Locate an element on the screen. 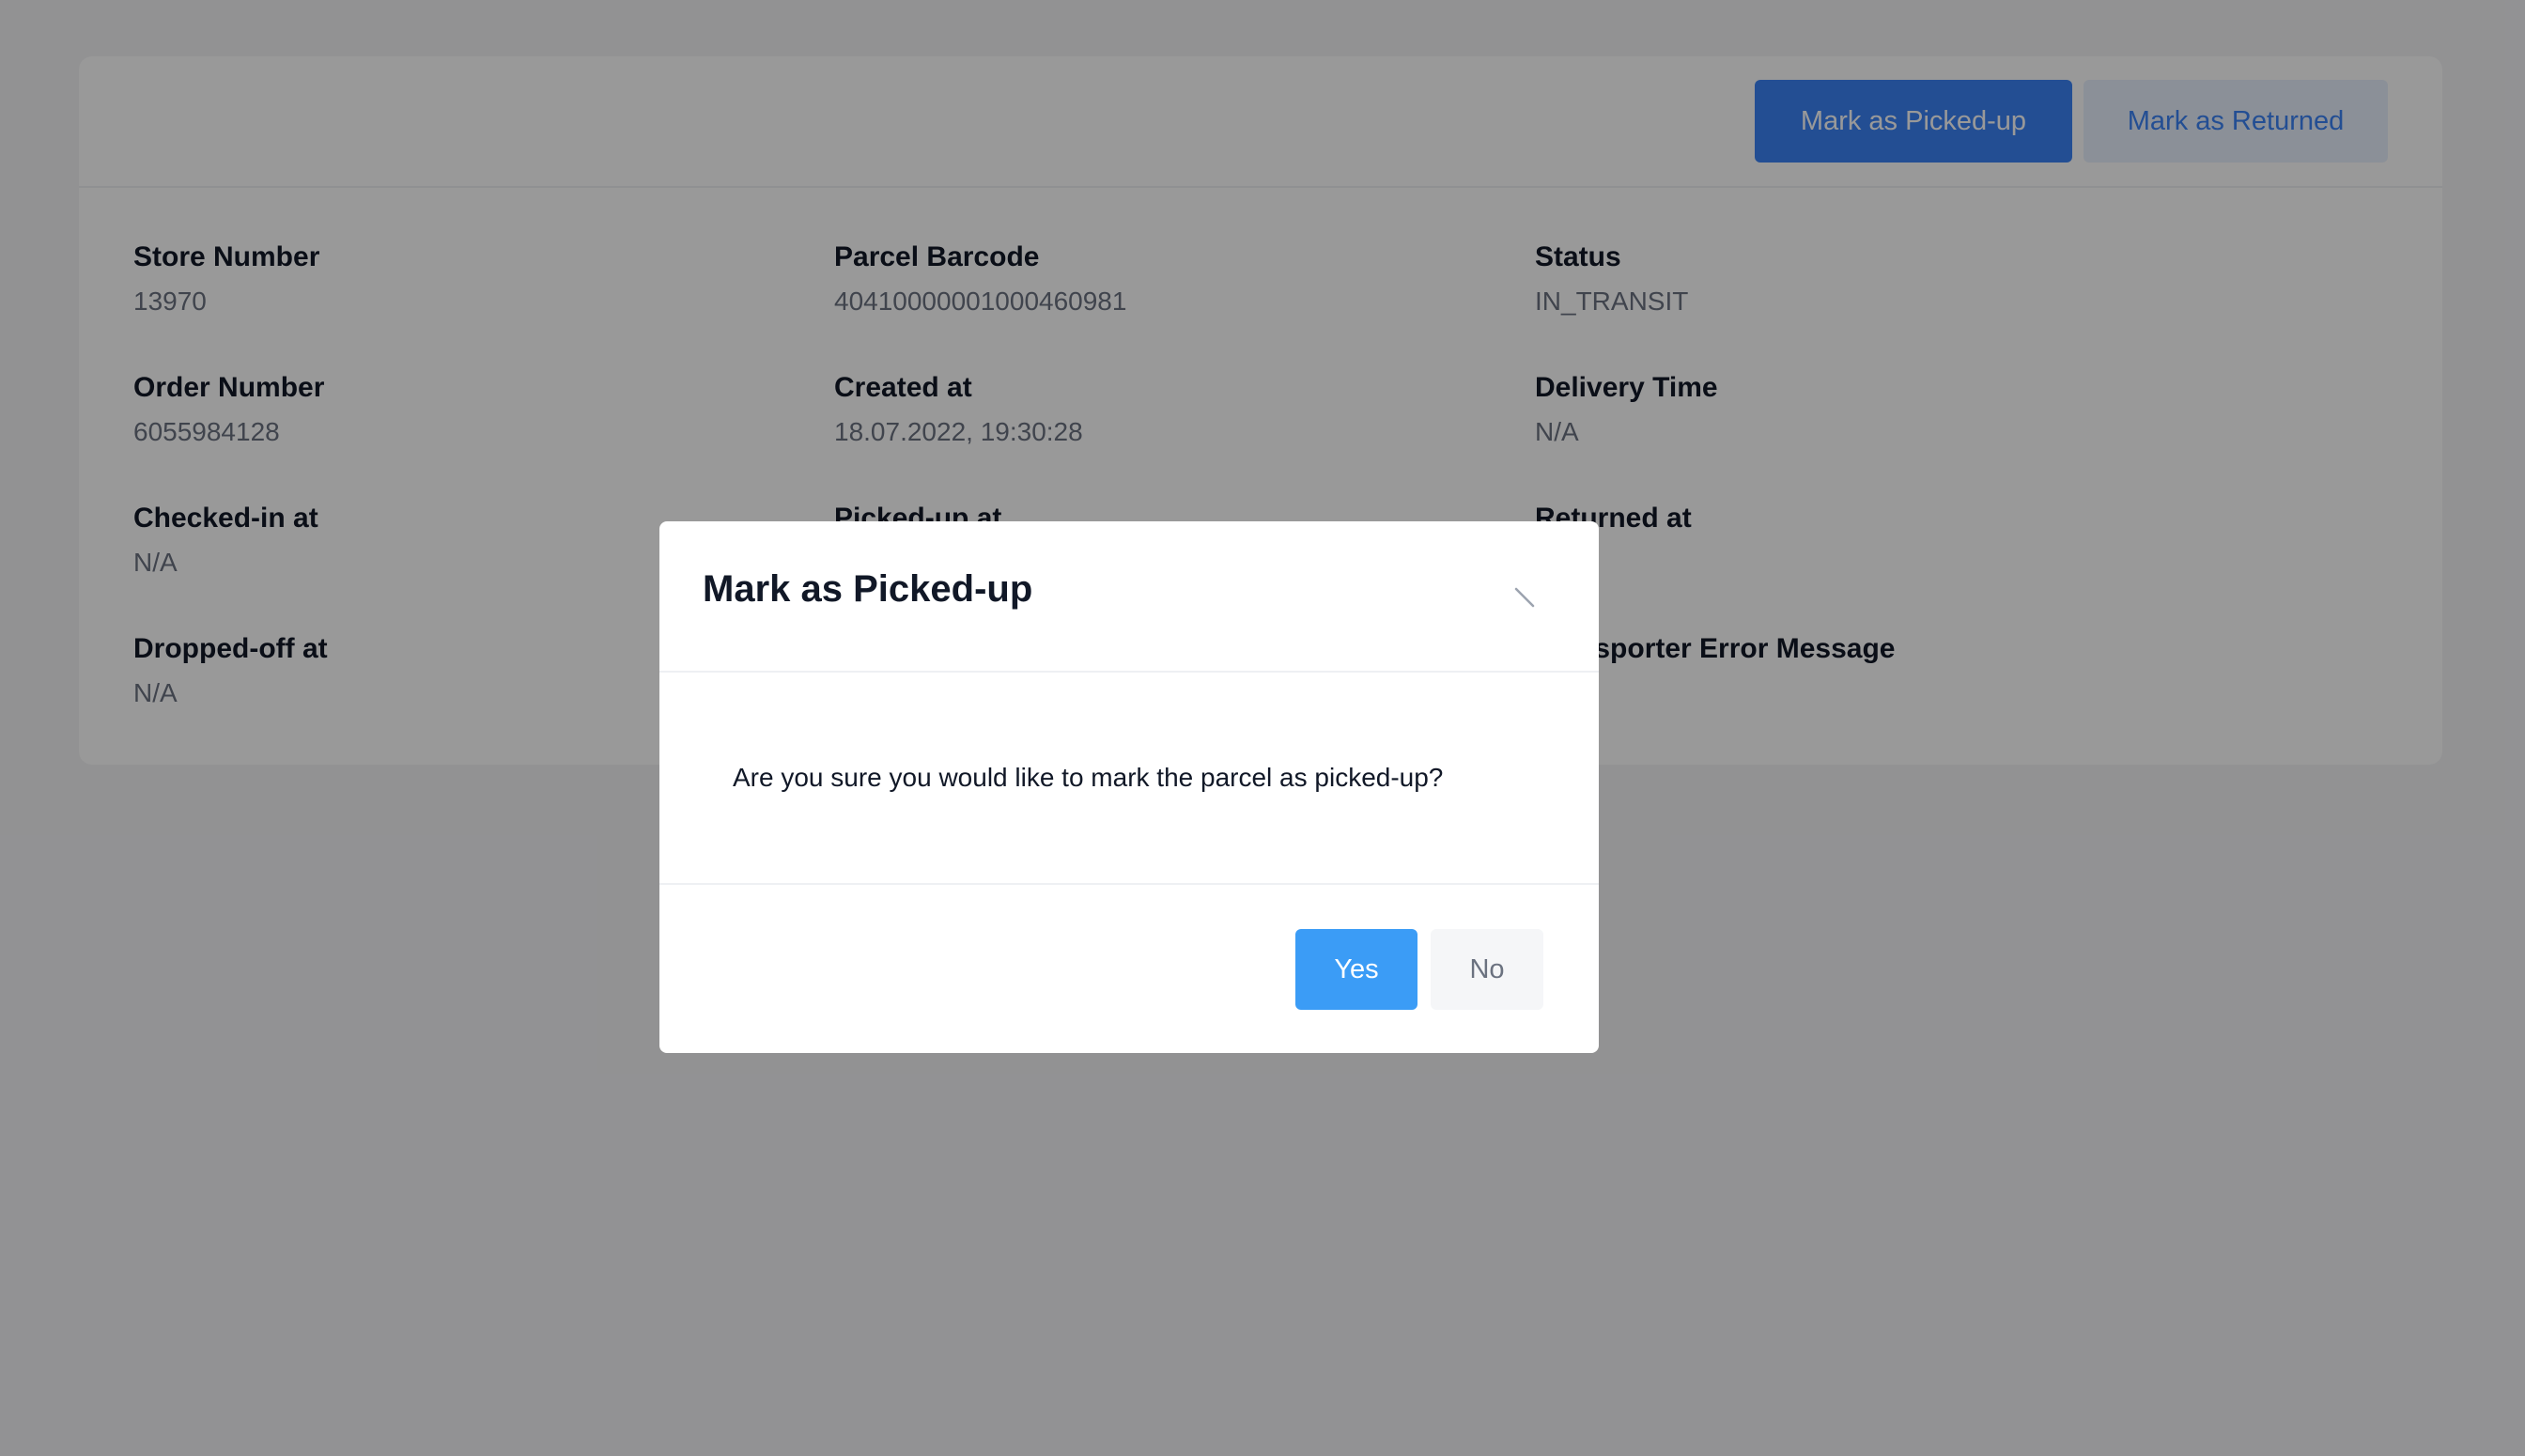 Image resolution: width=2525 pixels, height=1456 pixels. yes-button: Yes is located at coordinates (1356, 969).